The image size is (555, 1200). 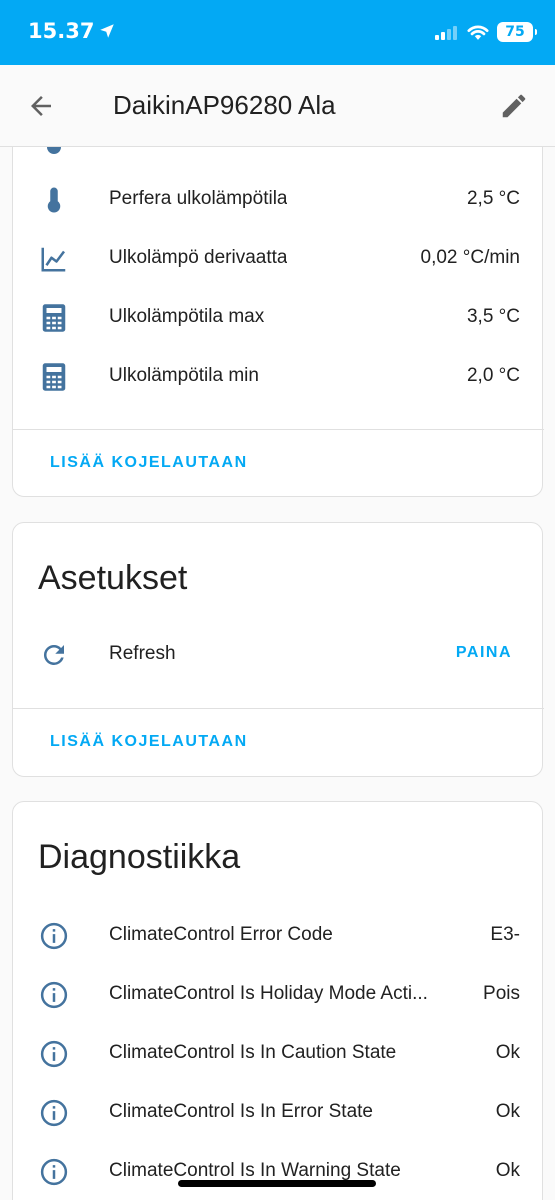 What do you see at coordinates (184, 375) in the screenshot?
I see `sensor-label: Ulkolämpötila min` at bounding box center [184, 375].